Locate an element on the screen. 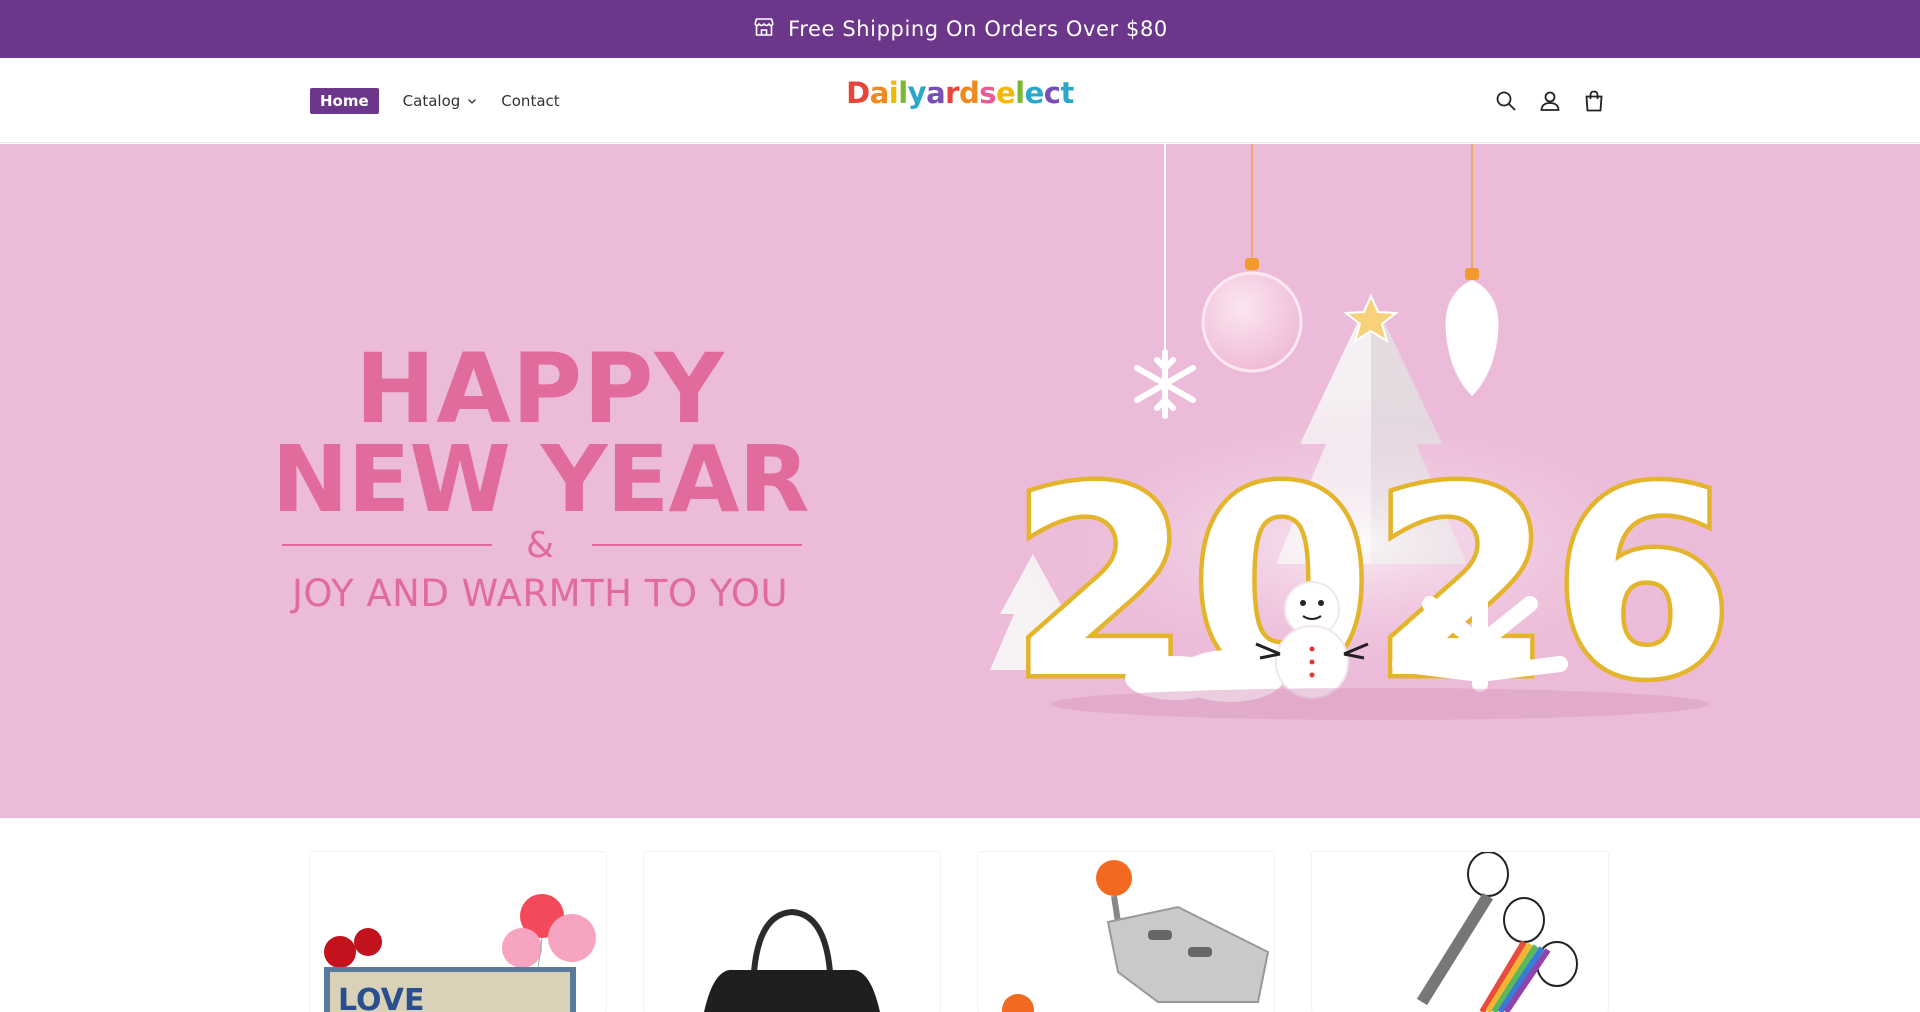  product-card: LOVE is located at coordinates (458, 932).